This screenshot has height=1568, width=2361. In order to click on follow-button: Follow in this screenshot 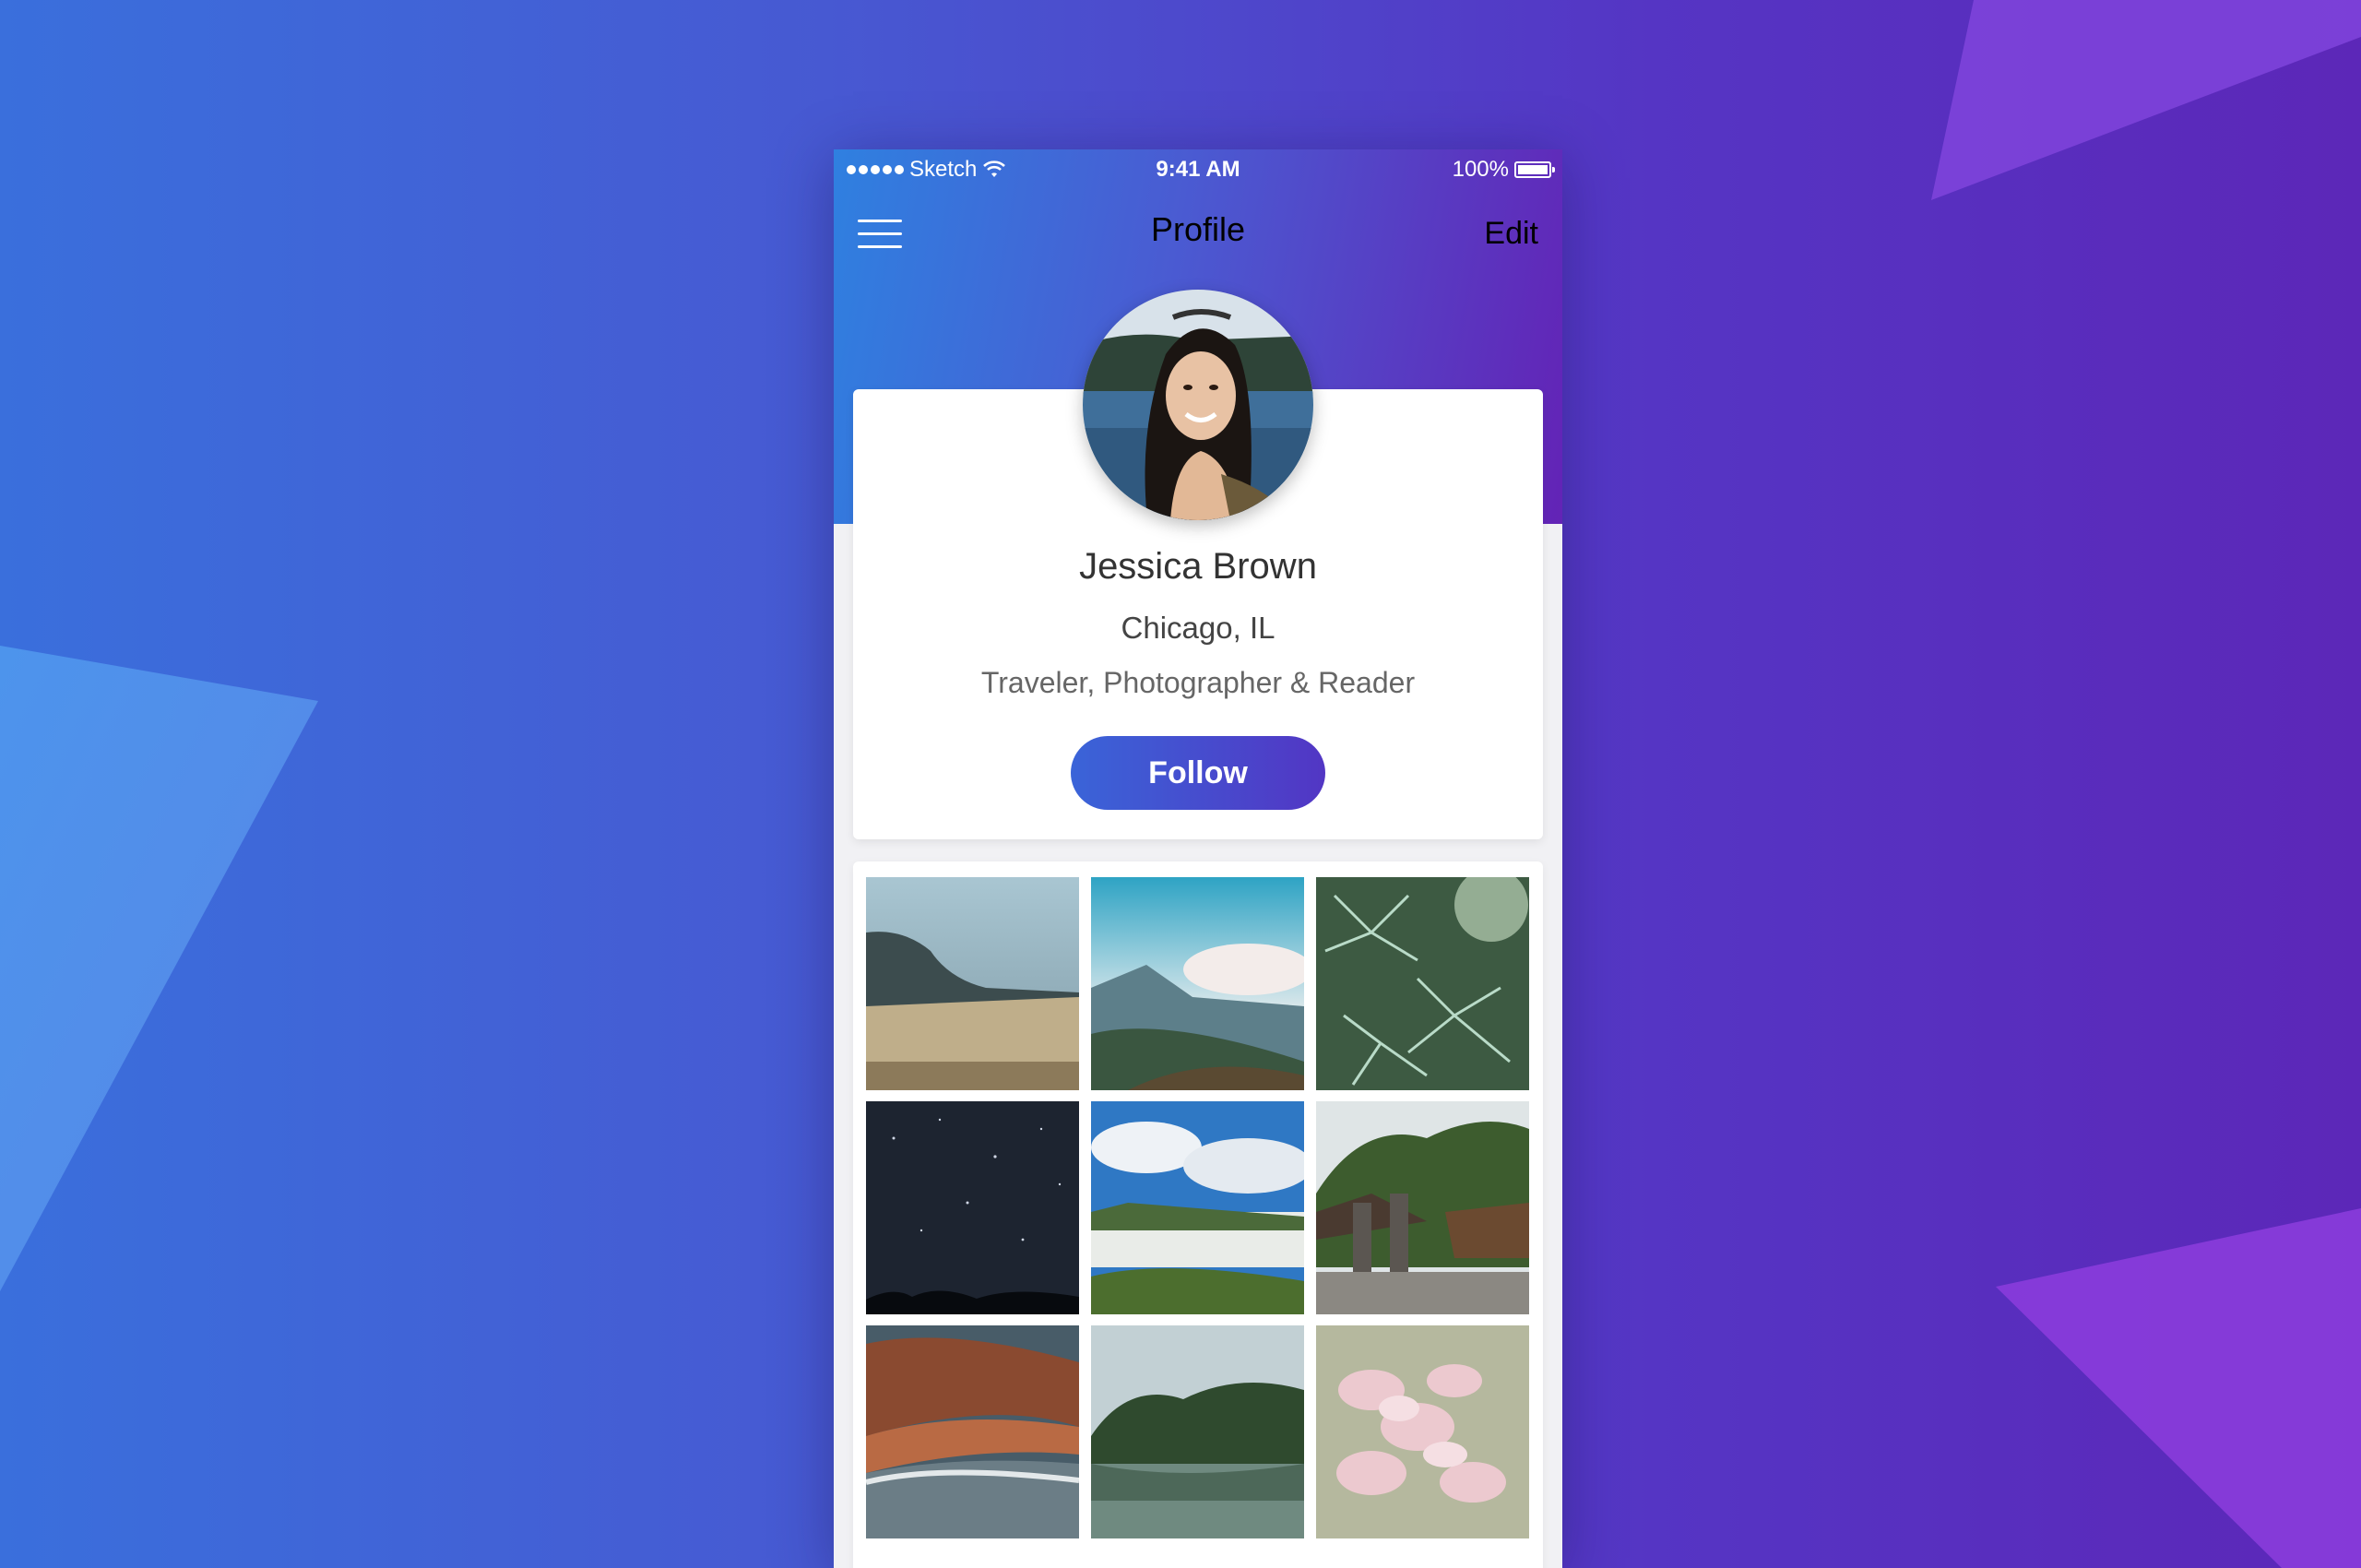, I will do `click(1198, 773)`.